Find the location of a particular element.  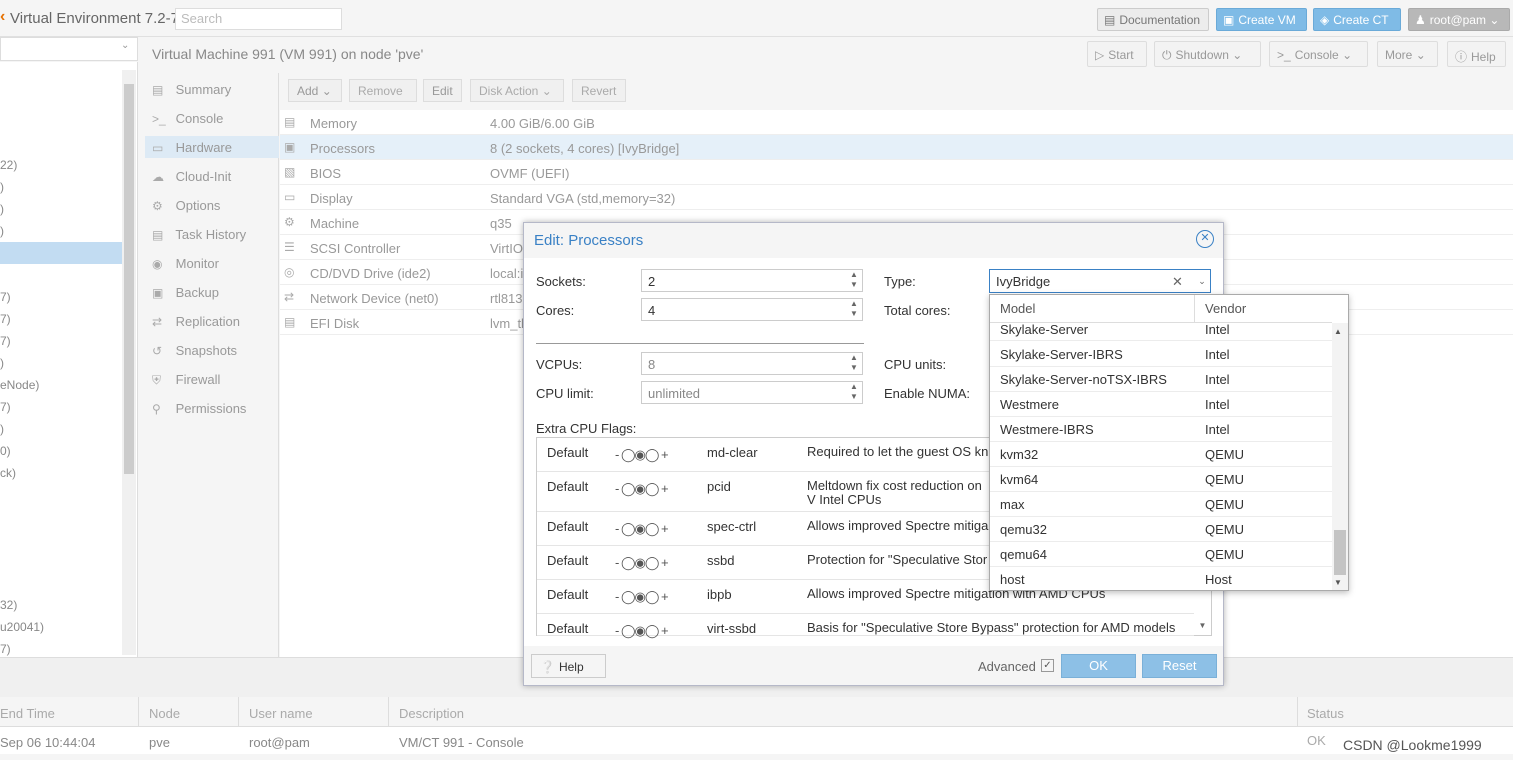

edit-button: Edit is located at coordinates (442, 90).